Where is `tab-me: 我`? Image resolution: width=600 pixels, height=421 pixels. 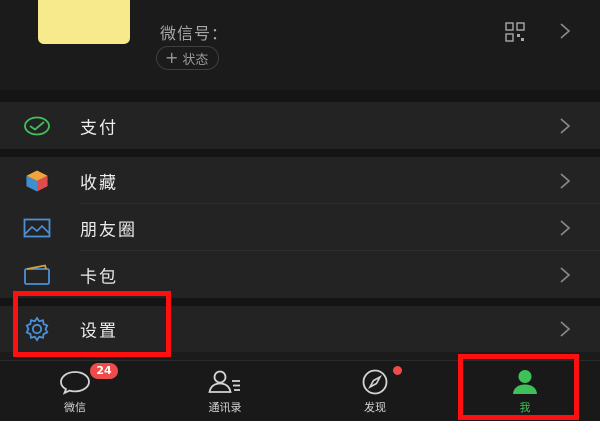 tab-me: 我 is located at coordinates (525, 391).